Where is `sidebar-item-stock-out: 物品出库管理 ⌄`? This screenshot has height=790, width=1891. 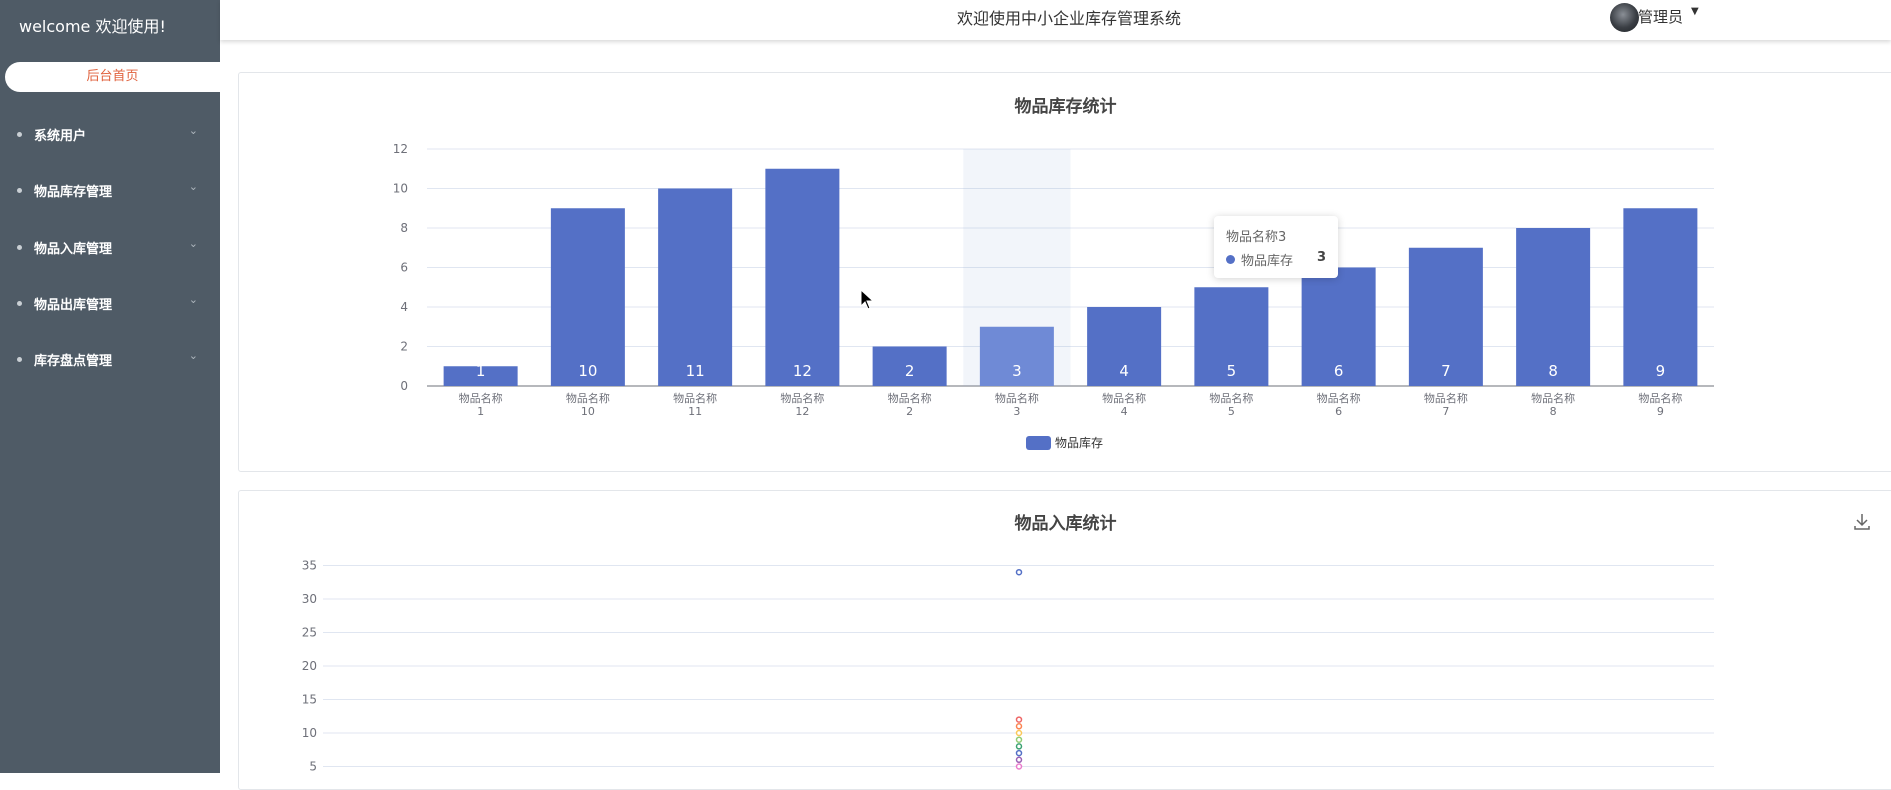 sidebar-item-stock-out: 物品出库管理 ⌄ is located at coordinates (110, 303).